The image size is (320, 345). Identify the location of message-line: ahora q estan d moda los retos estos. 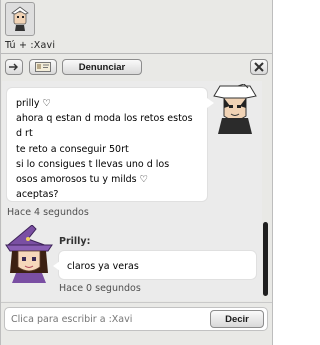
(104, 119).